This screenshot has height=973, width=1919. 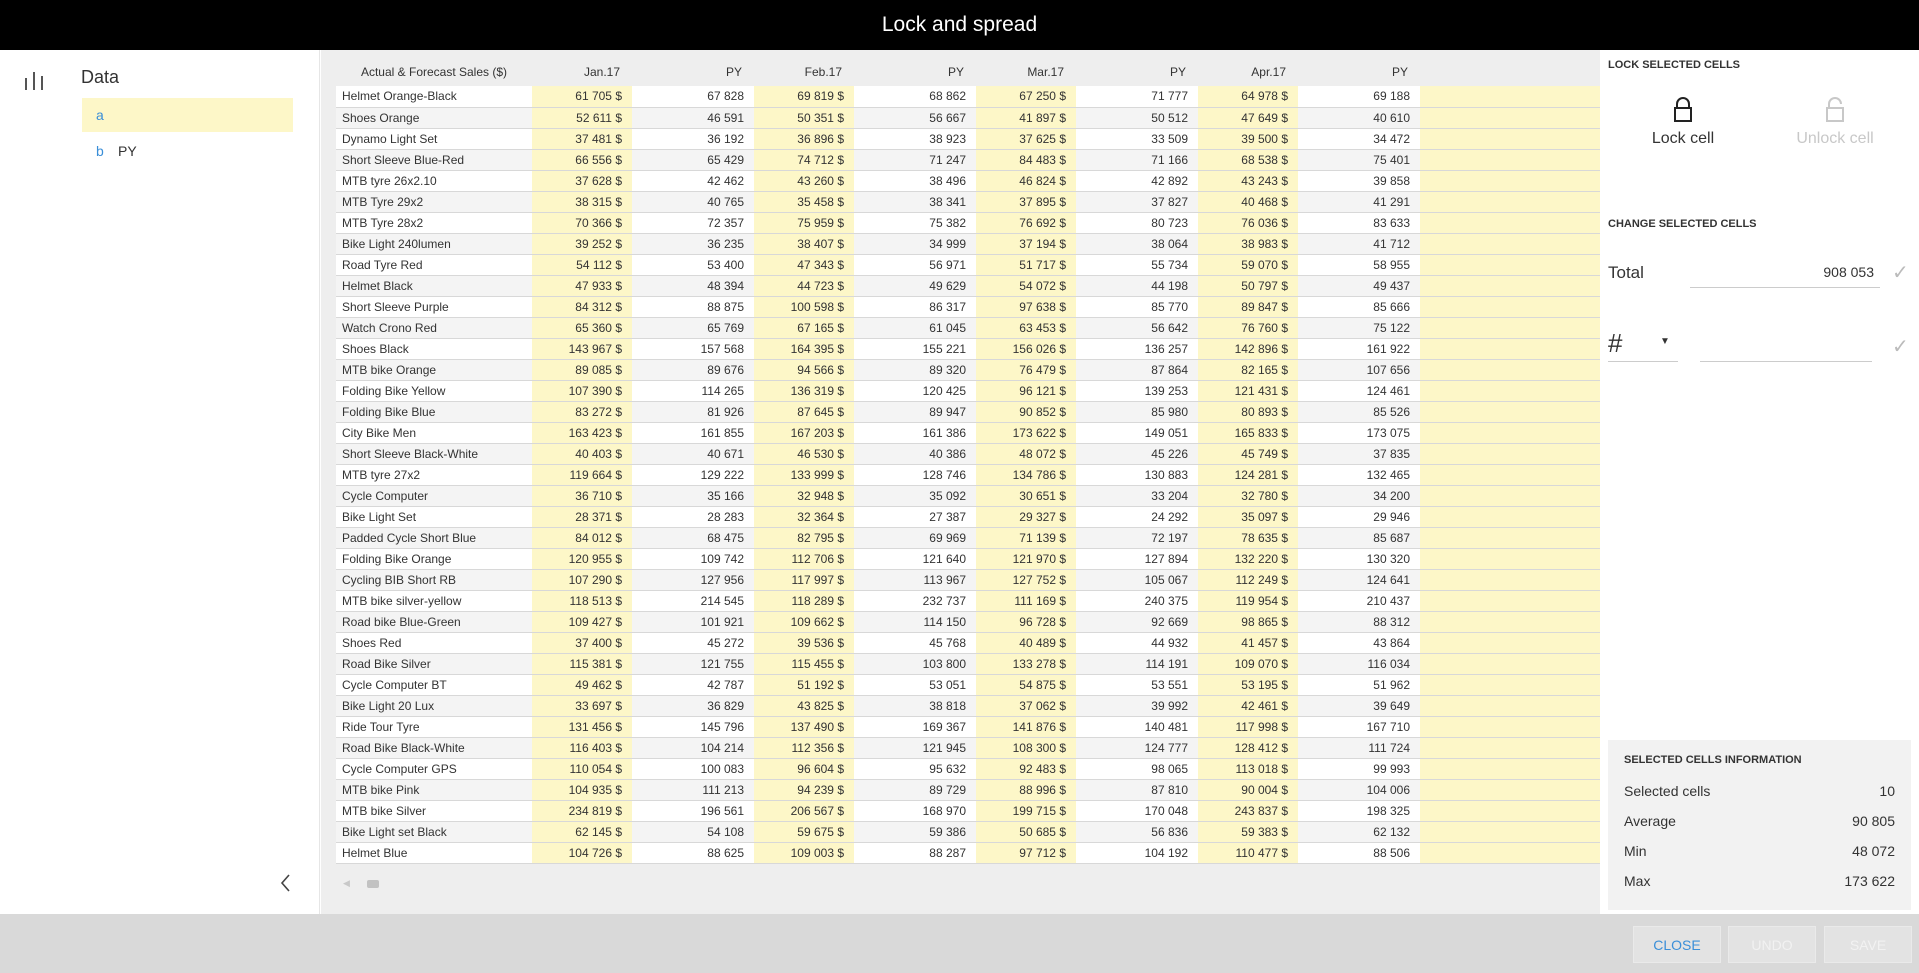 What do you see at coordinates (1248, 517) in the screenshot?
I see `forecast-cell: 35 097 $` at bounding box center [1248, 517].